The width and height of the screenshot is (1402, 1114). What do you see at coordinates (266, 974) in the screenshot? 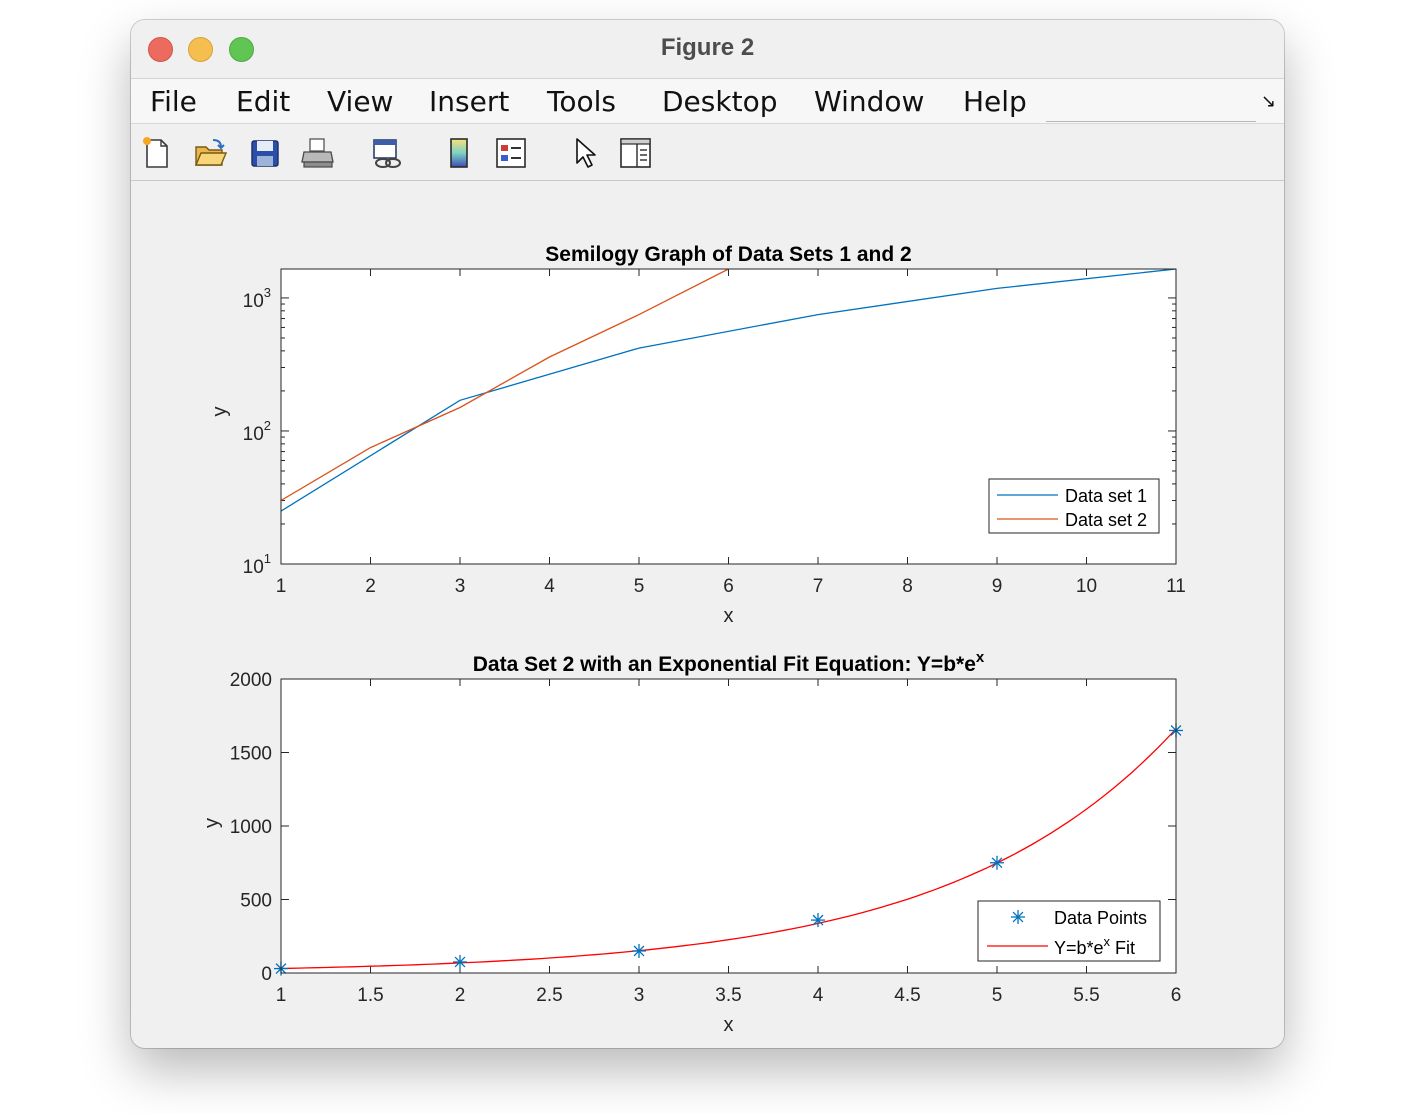
I see `y-tick-label: 0` at bounding box center [266, 974].